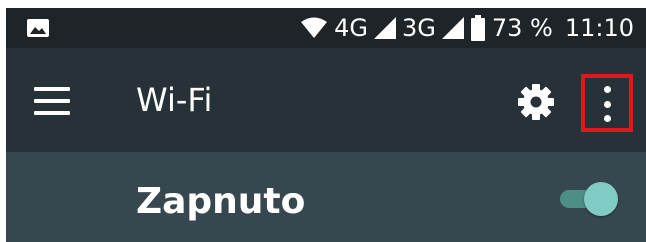  What do you see at coordinates (314, 27) in the screenshot?
I see `wifi-signal-icon` at bounding box center [314, 27].